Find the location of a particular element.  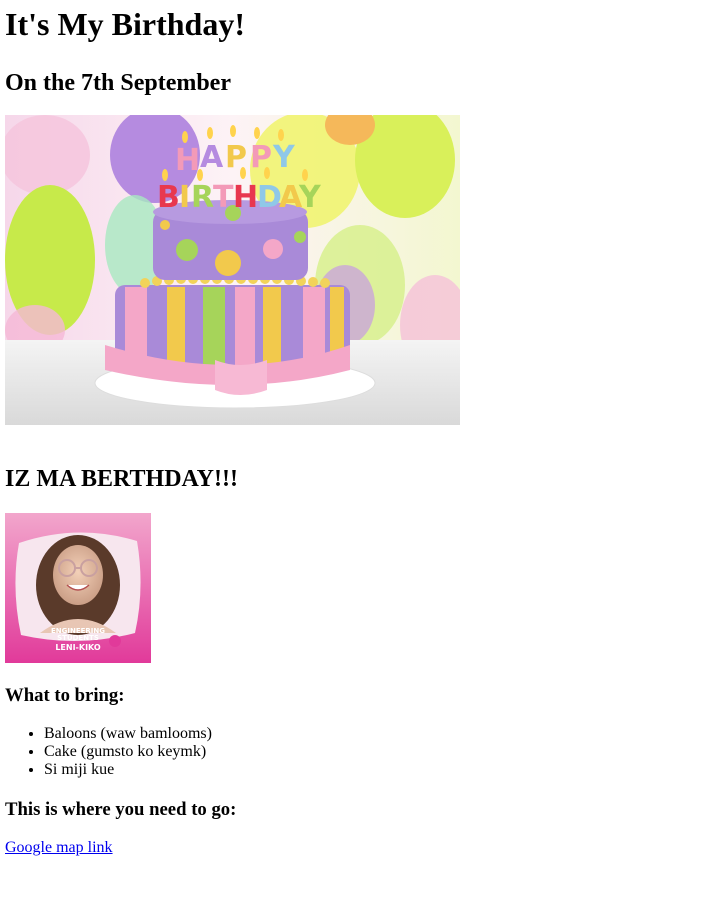

date-heading: On the 7th September is located at coordinates (118, 83).